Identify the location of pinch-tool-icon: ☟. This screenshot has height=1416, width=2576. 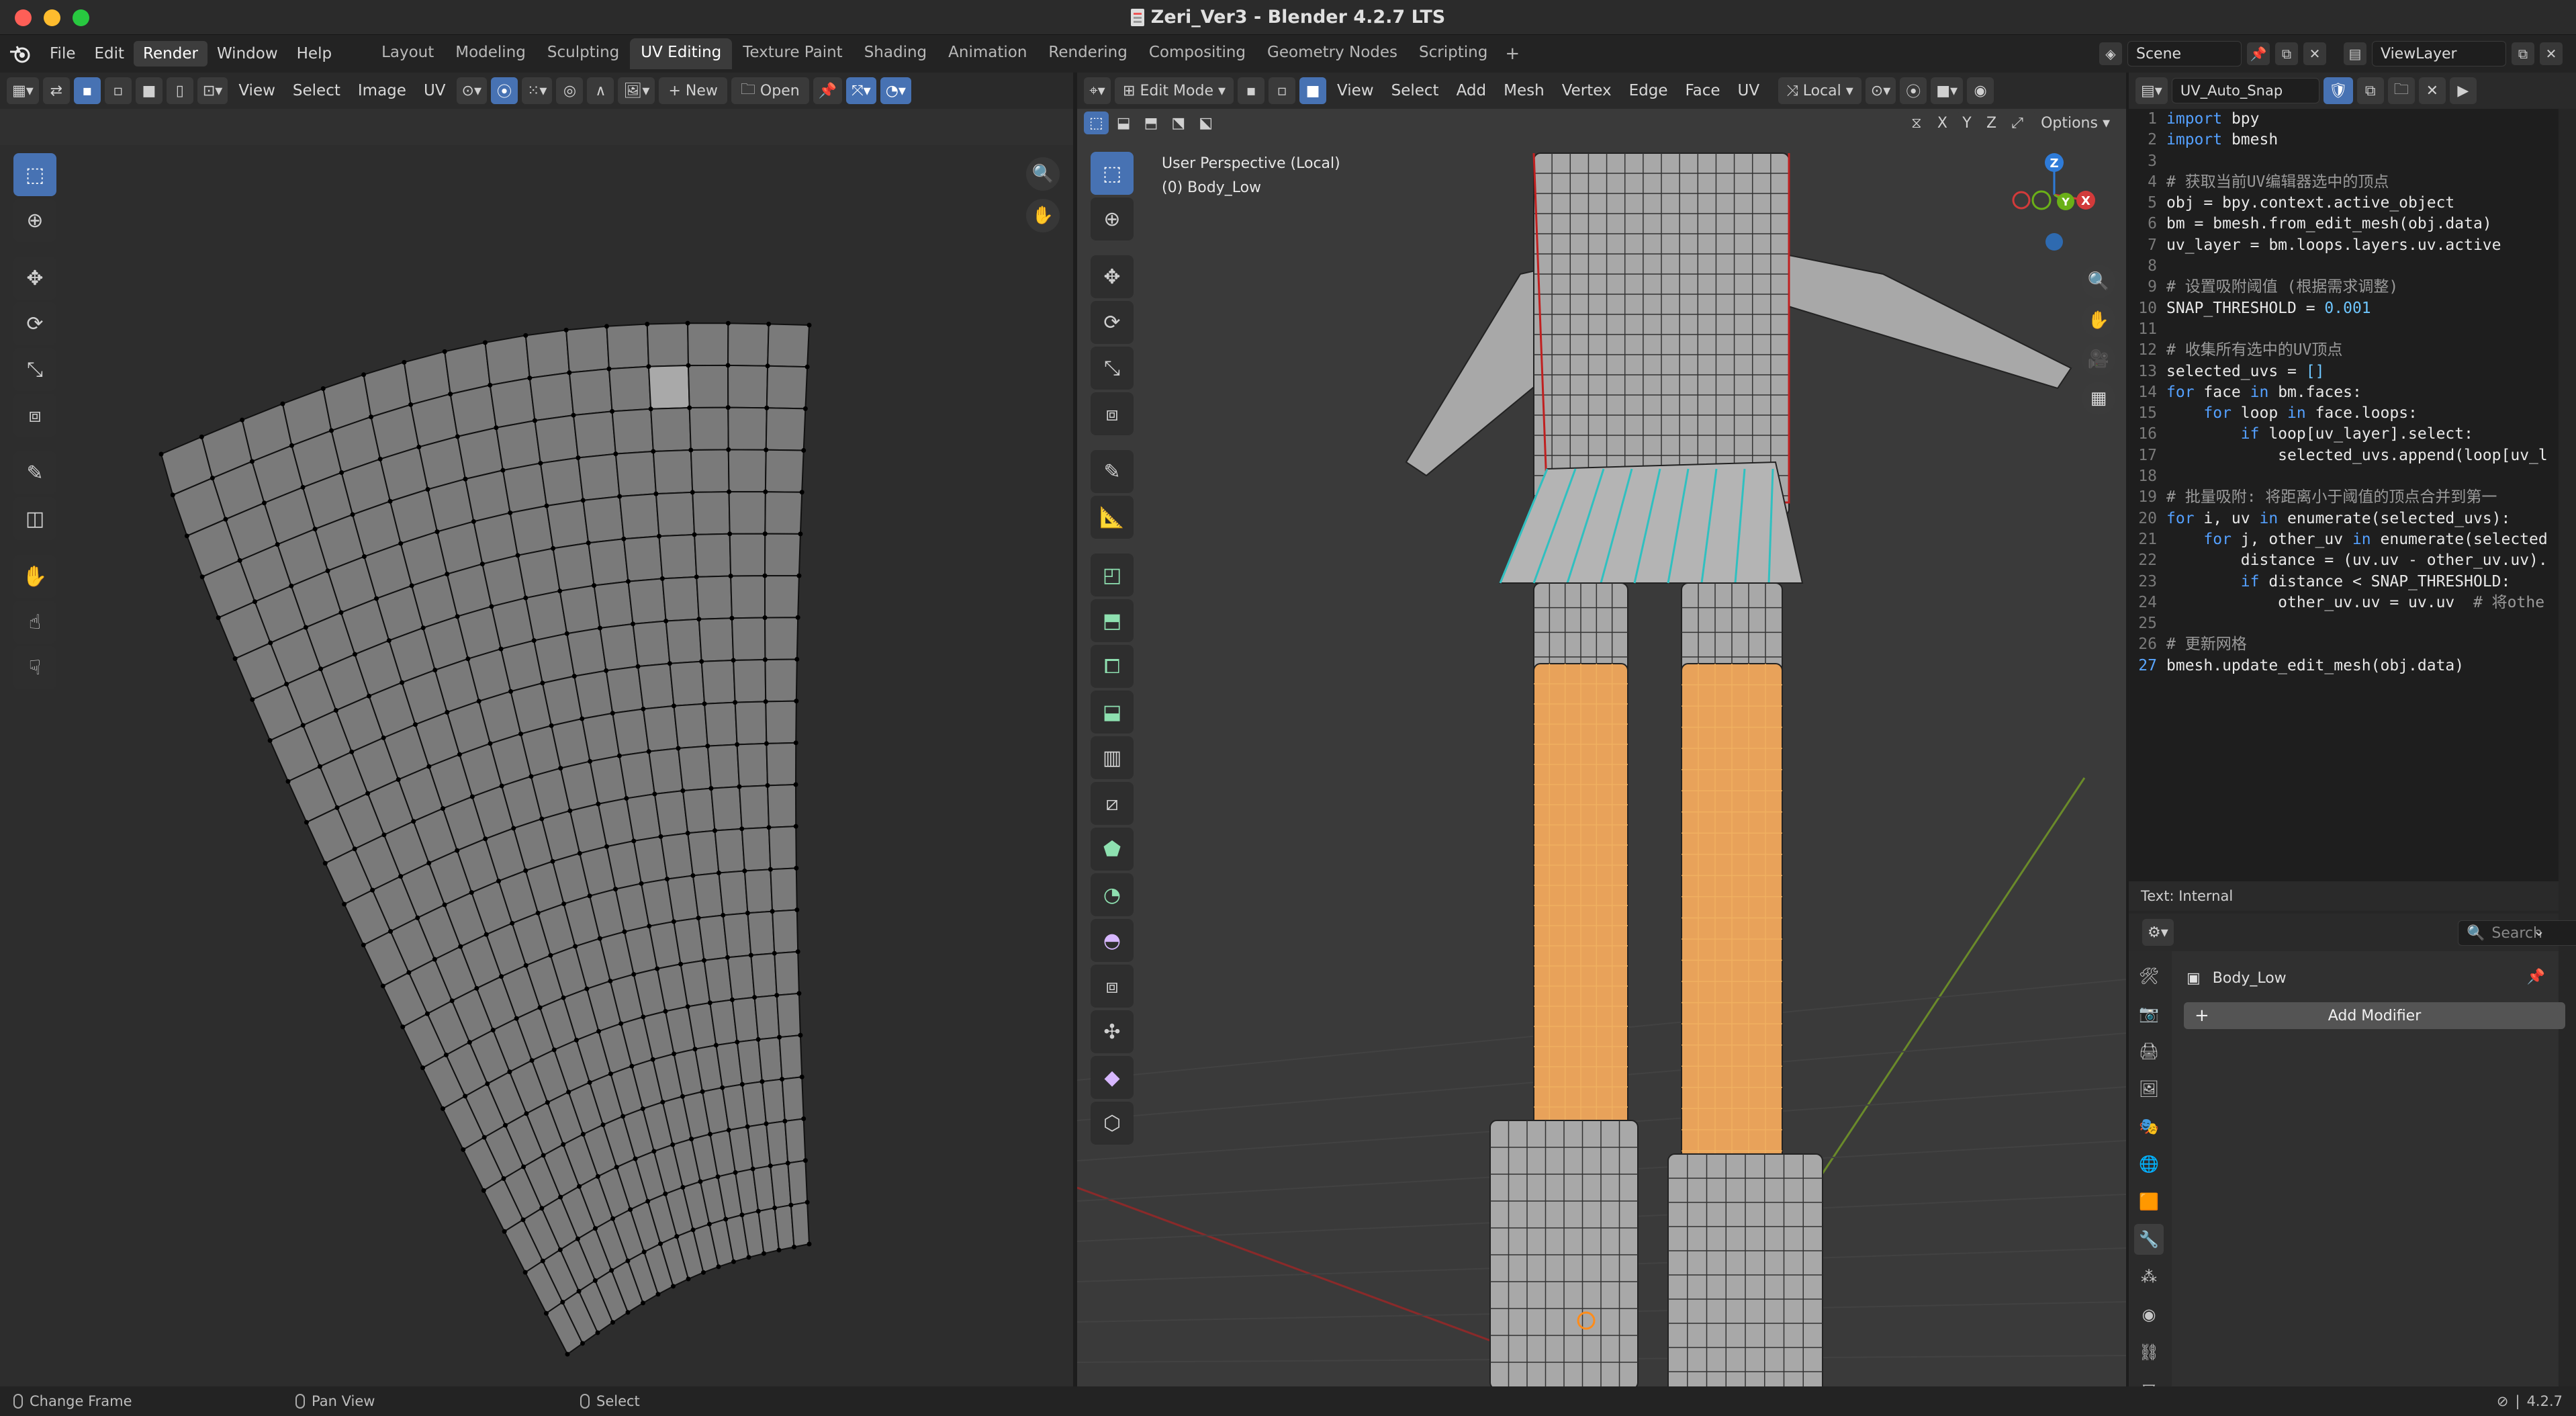
(34, 668).